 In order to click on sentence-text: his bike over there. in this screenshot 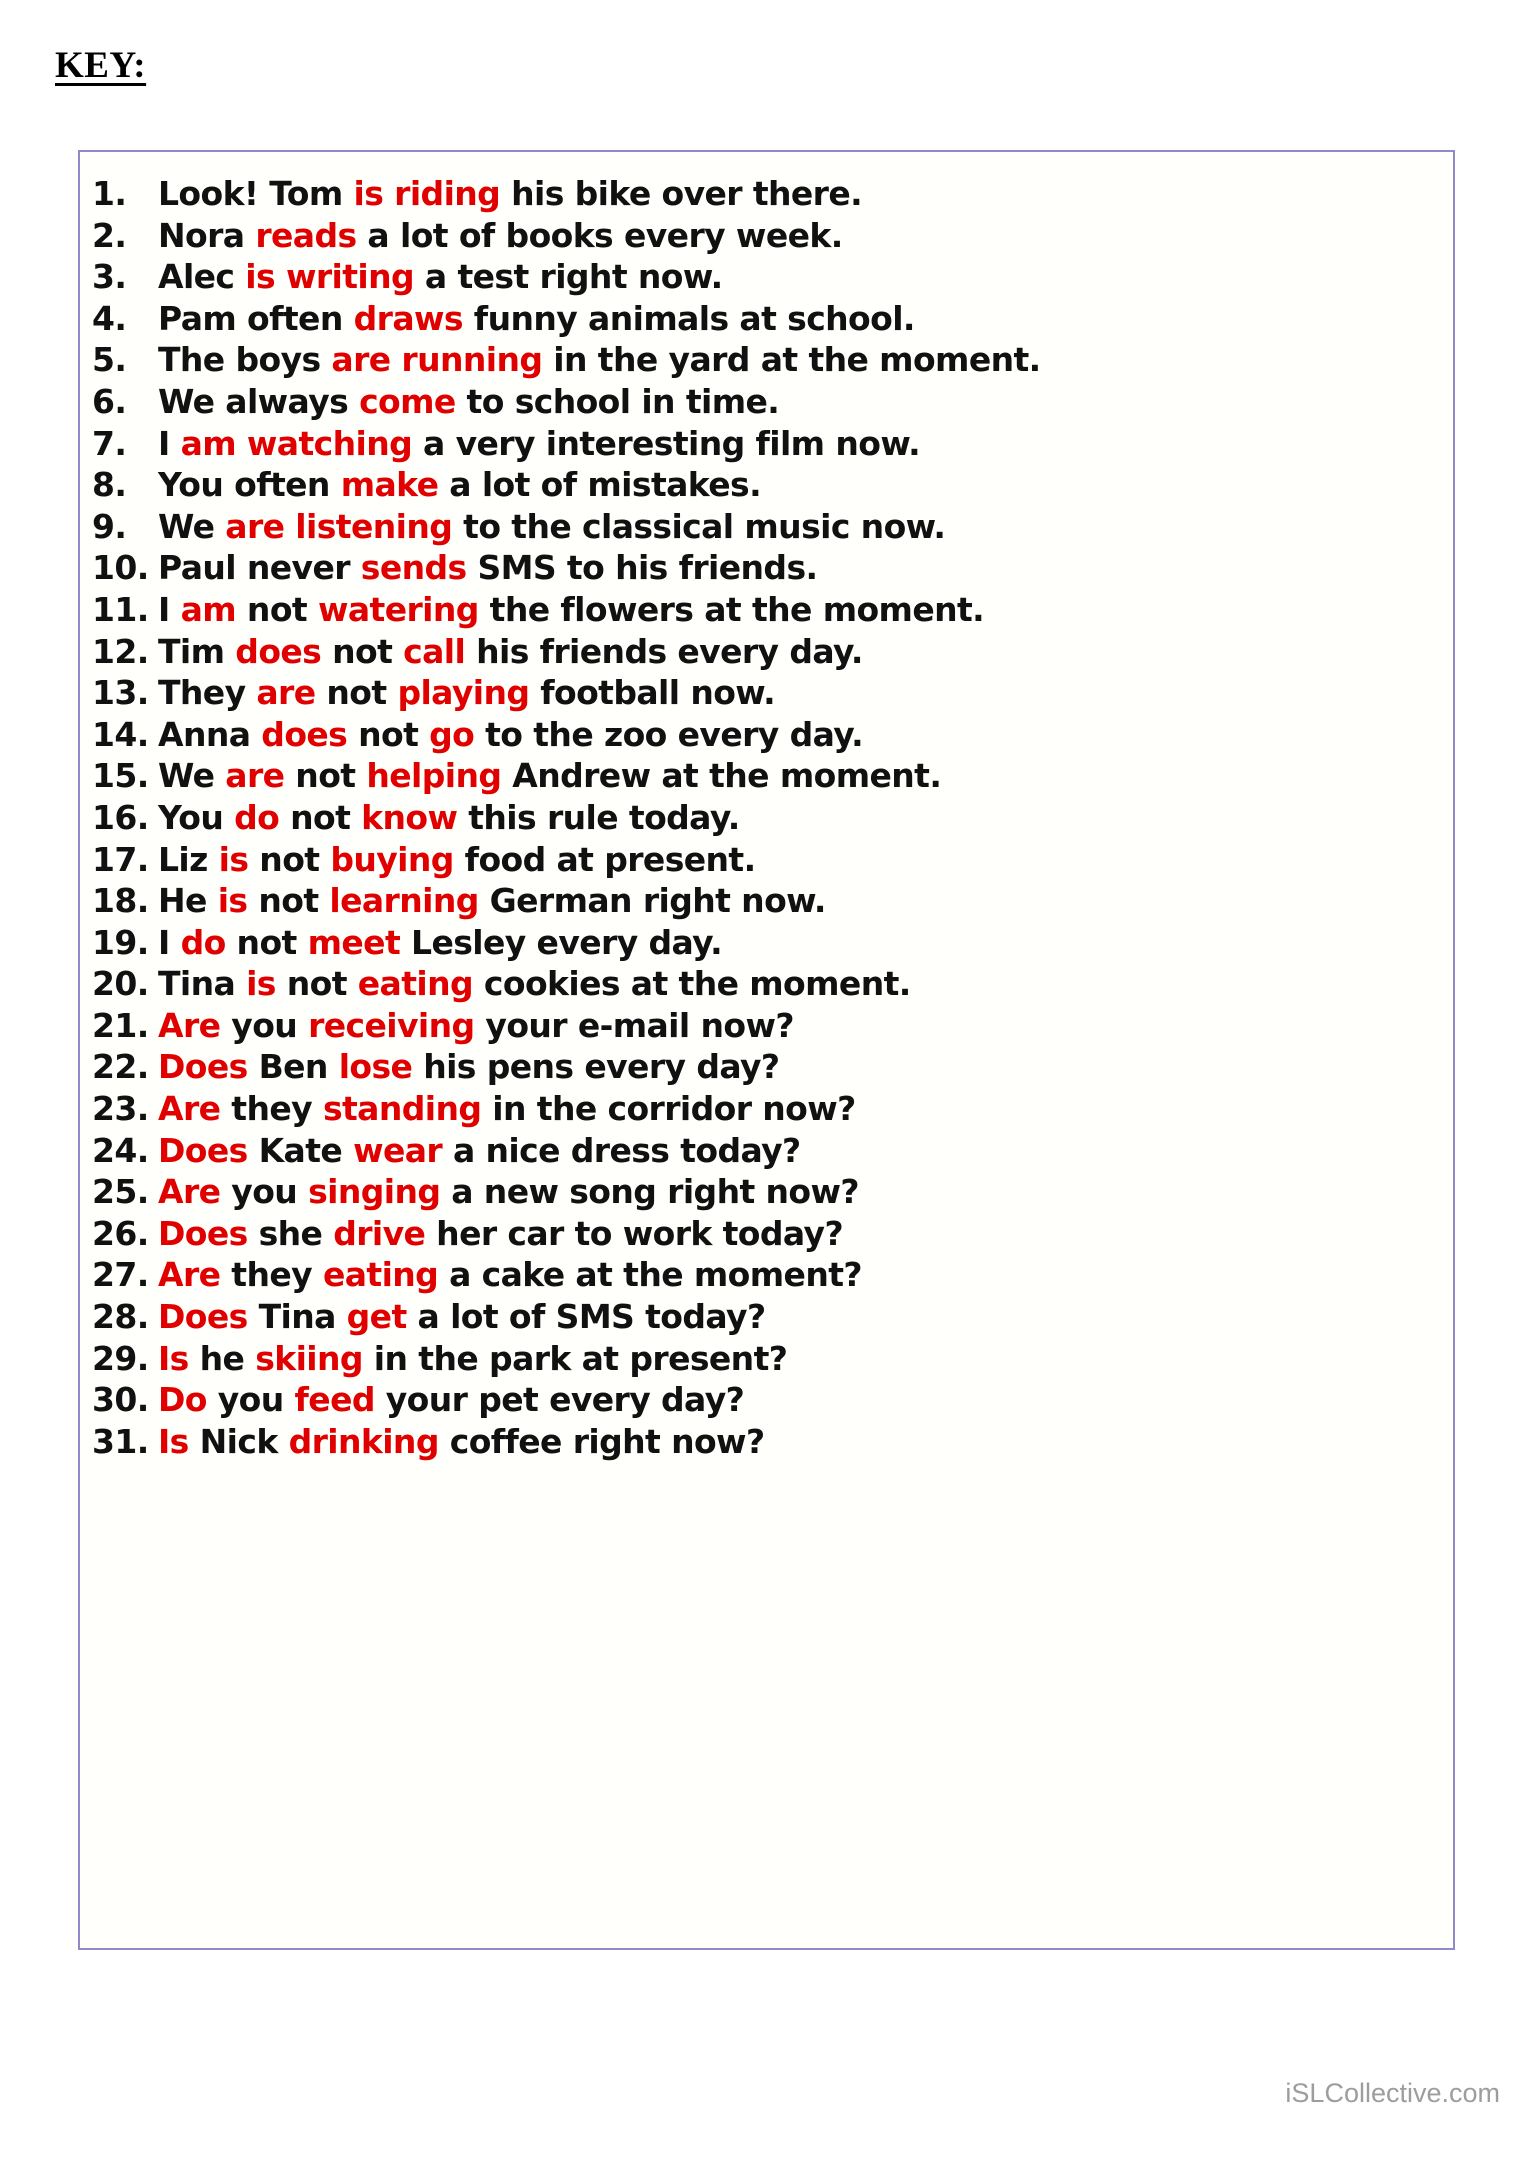, I will do `click(681, 193)`.